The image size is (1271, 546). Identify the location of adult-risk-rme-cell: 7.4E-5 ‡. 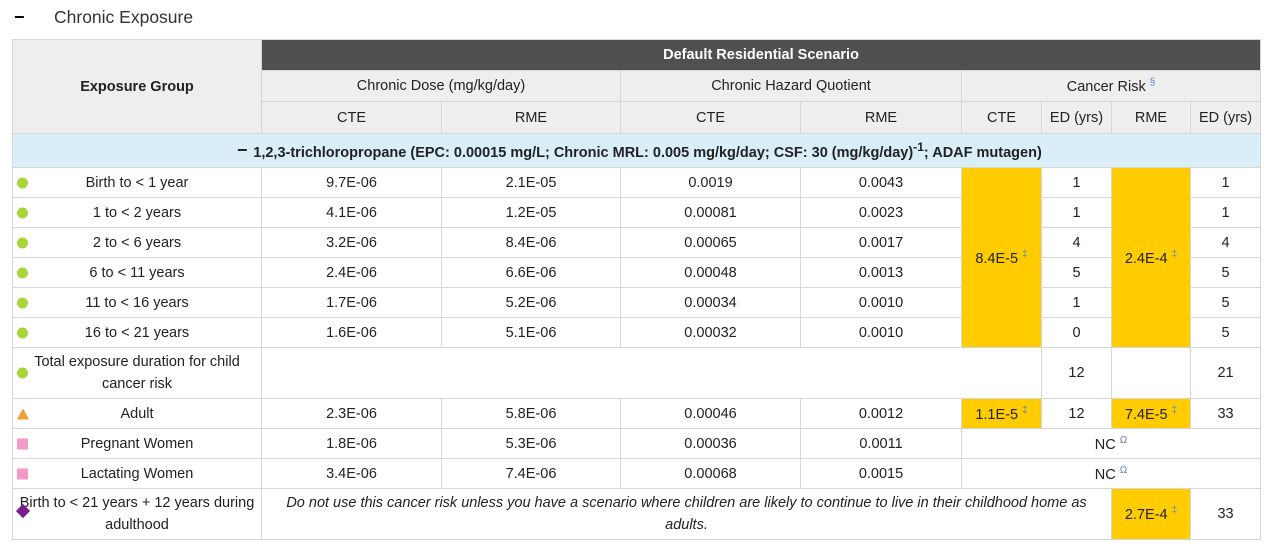
(1151, 413).